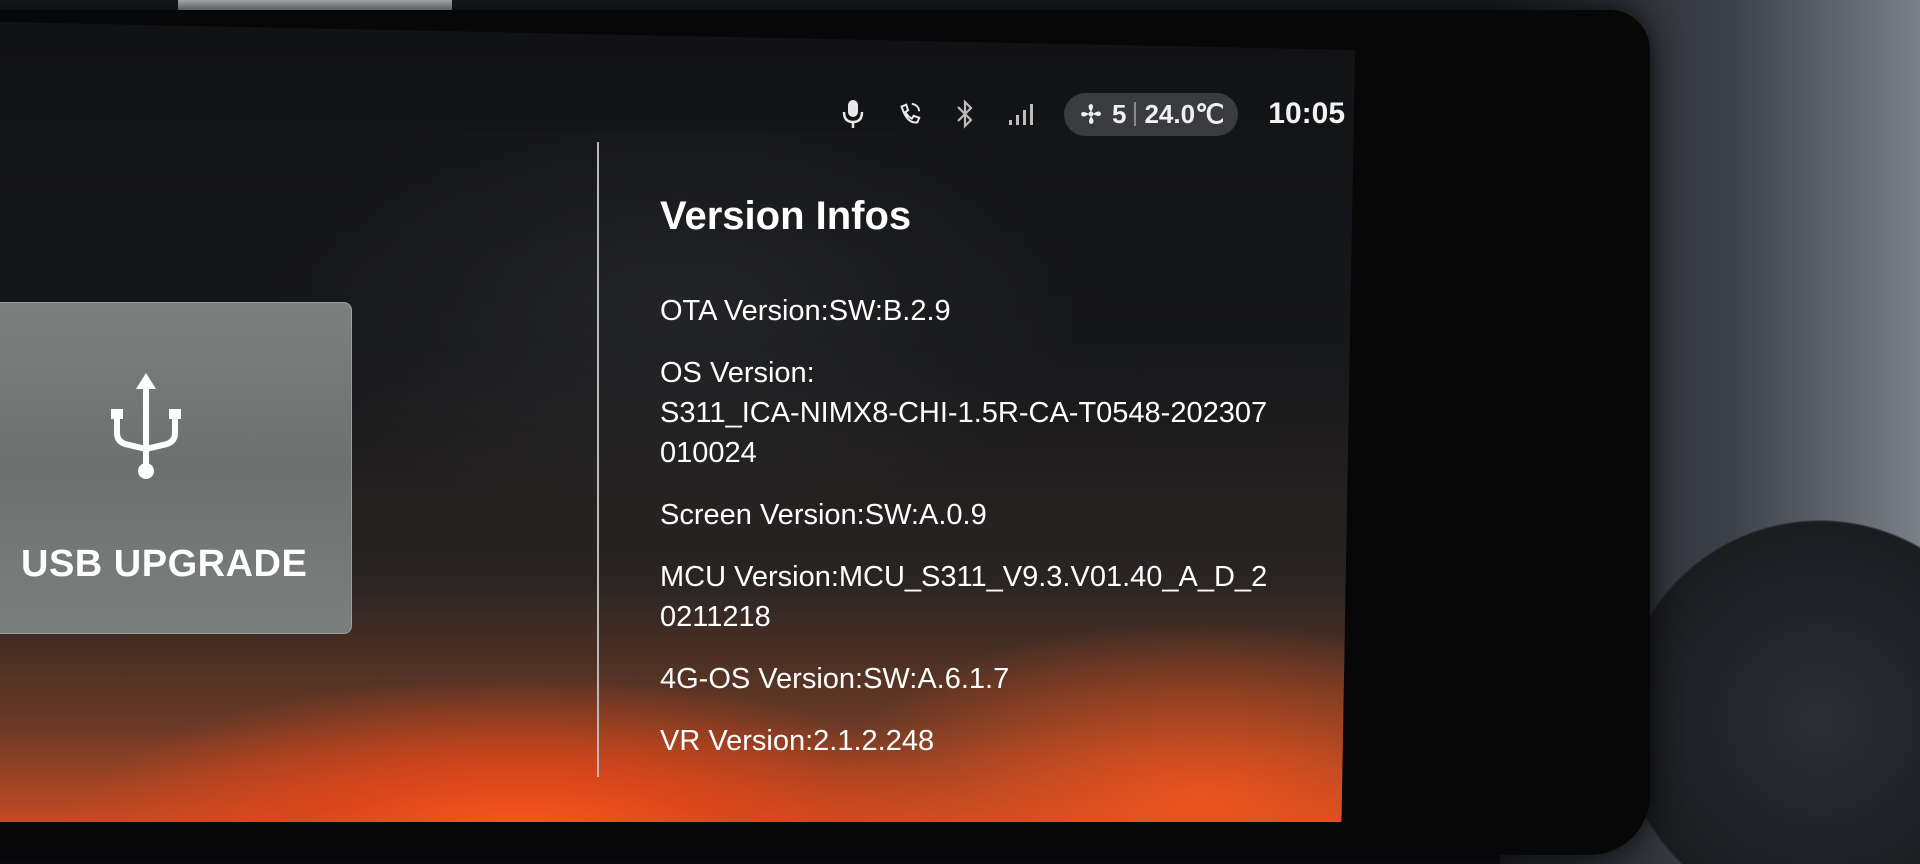 The image size is (1920, 864). Describe the element at coordinates (853, 114) in the screenshot. I see `microphone-icon` at that location.